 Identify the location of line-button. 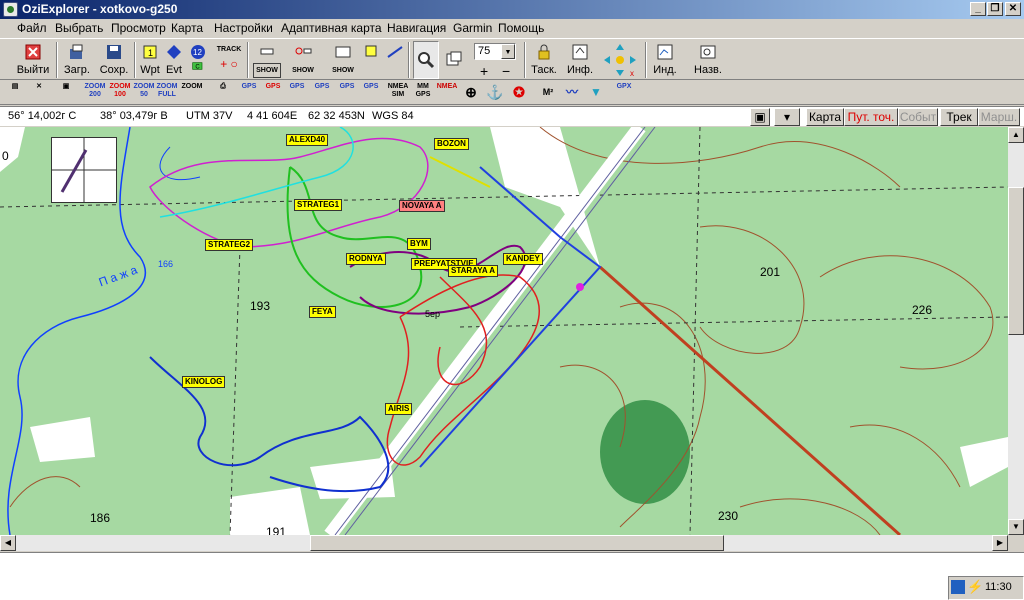
(395, 60).